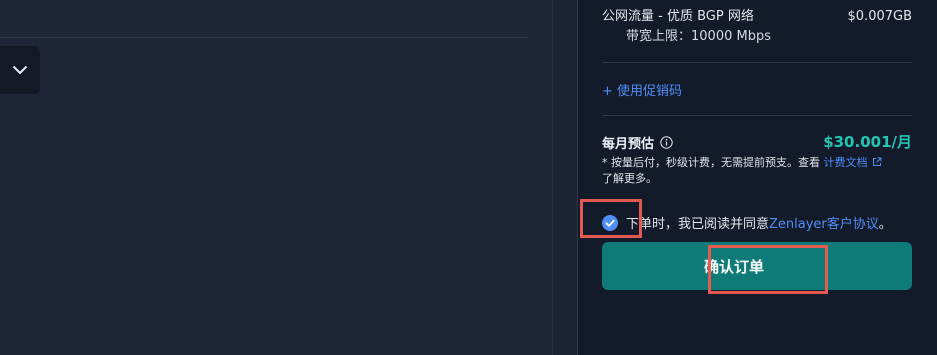 This screenshot has width=937, height=355. I want to click on agreement-row: 下单时，我已阅读并同意 Zenlayer客户协议。, so click(747, 222).